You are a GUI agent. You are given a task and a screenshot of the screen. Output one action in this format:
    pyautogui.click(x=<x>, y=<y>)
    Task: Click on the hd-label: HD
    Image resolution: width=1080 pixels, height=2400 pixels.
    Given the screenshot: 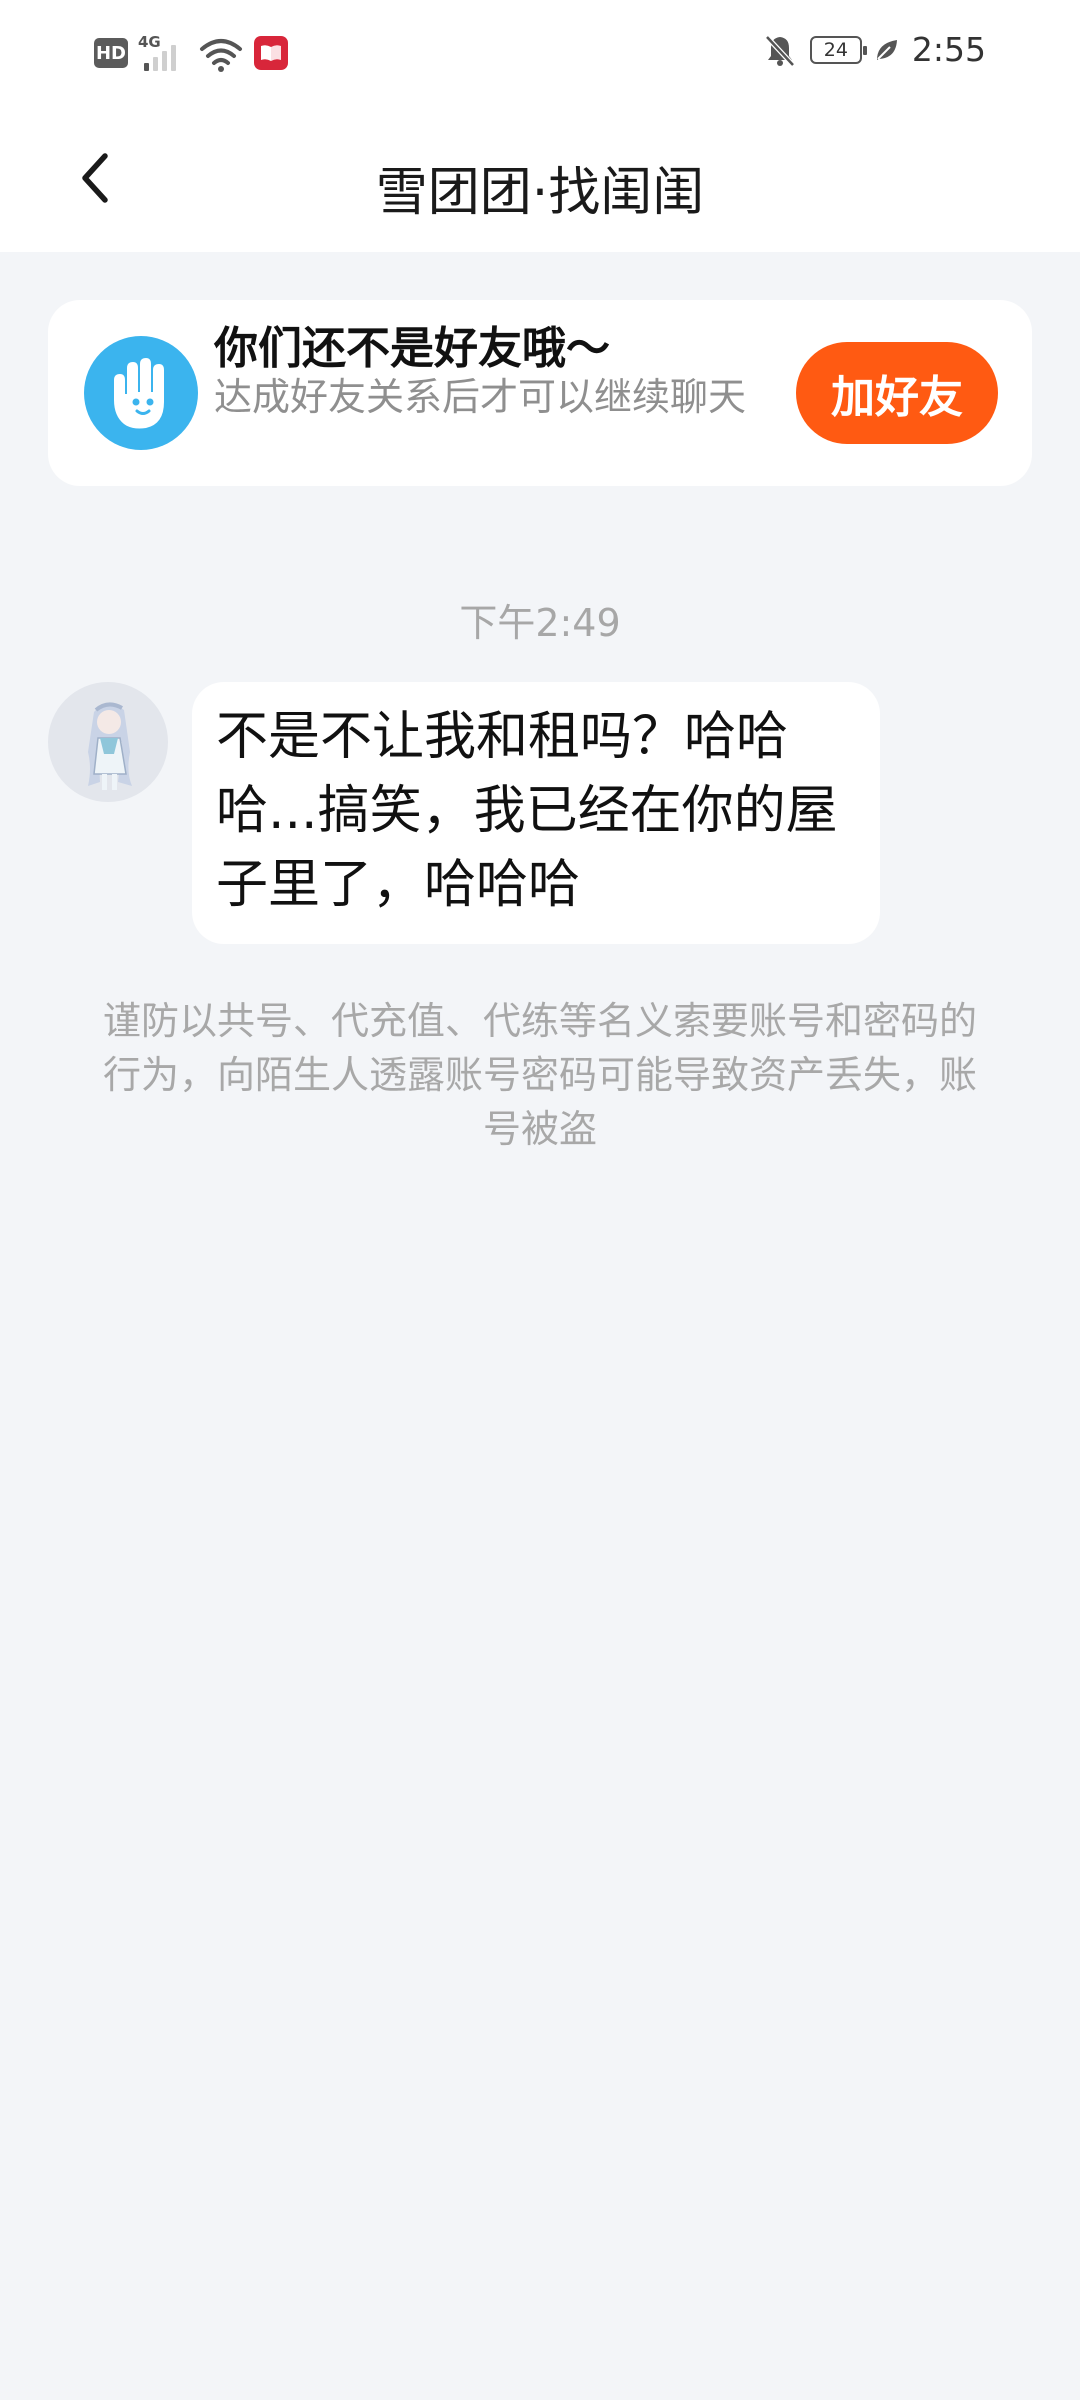 What is the action you would take?
    pyautogui.click(x=110, y=53)
    